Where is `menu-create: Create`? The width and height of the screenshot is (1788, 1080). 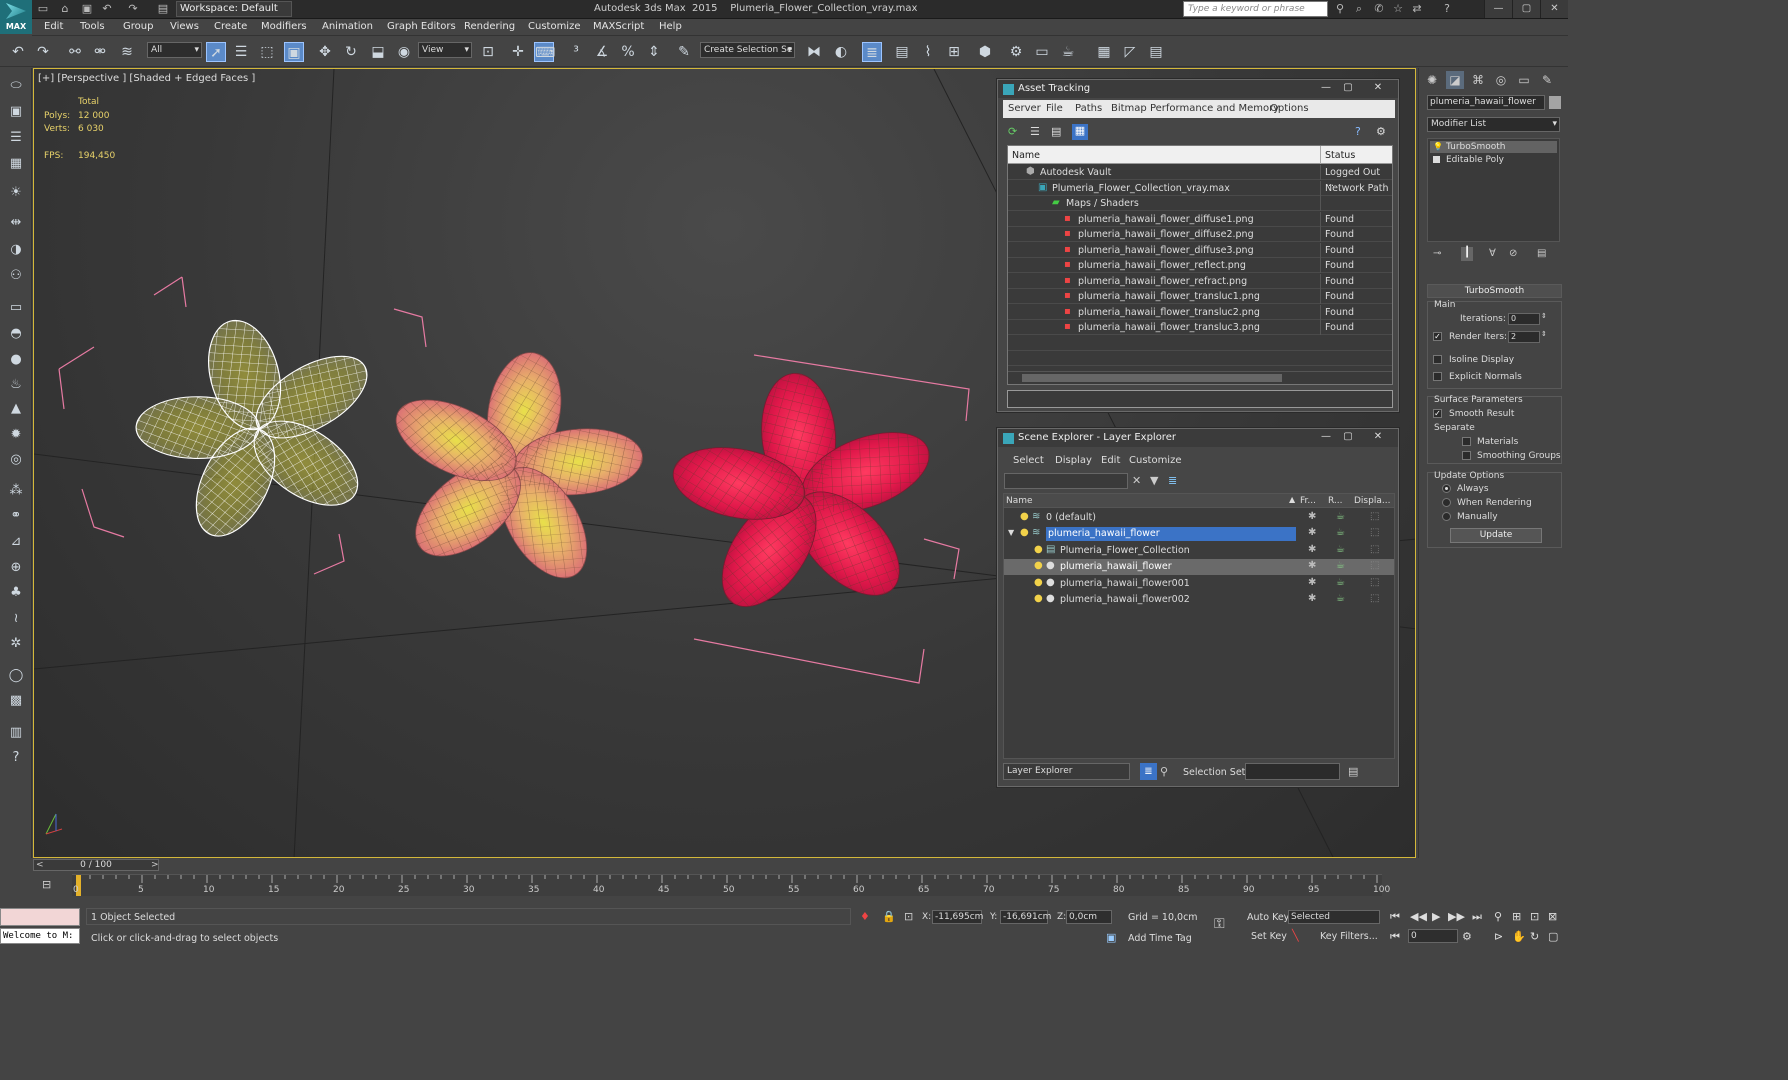
menu-create: Create is located at coordinates (230, 26).